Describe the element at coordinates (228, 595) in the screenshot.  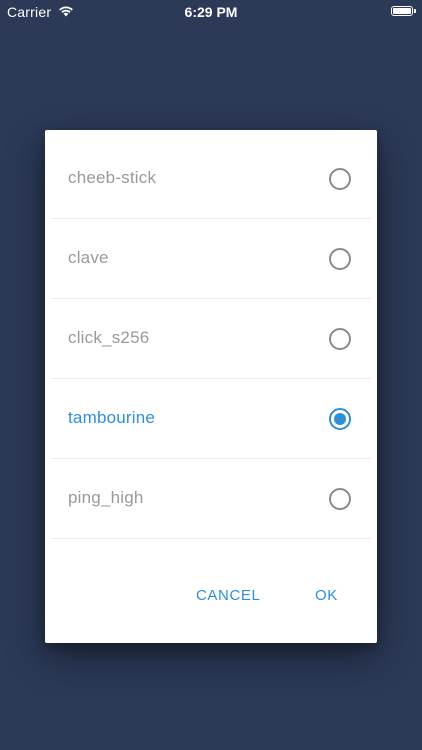
I see `cancel-button: CANCEL` at that location.